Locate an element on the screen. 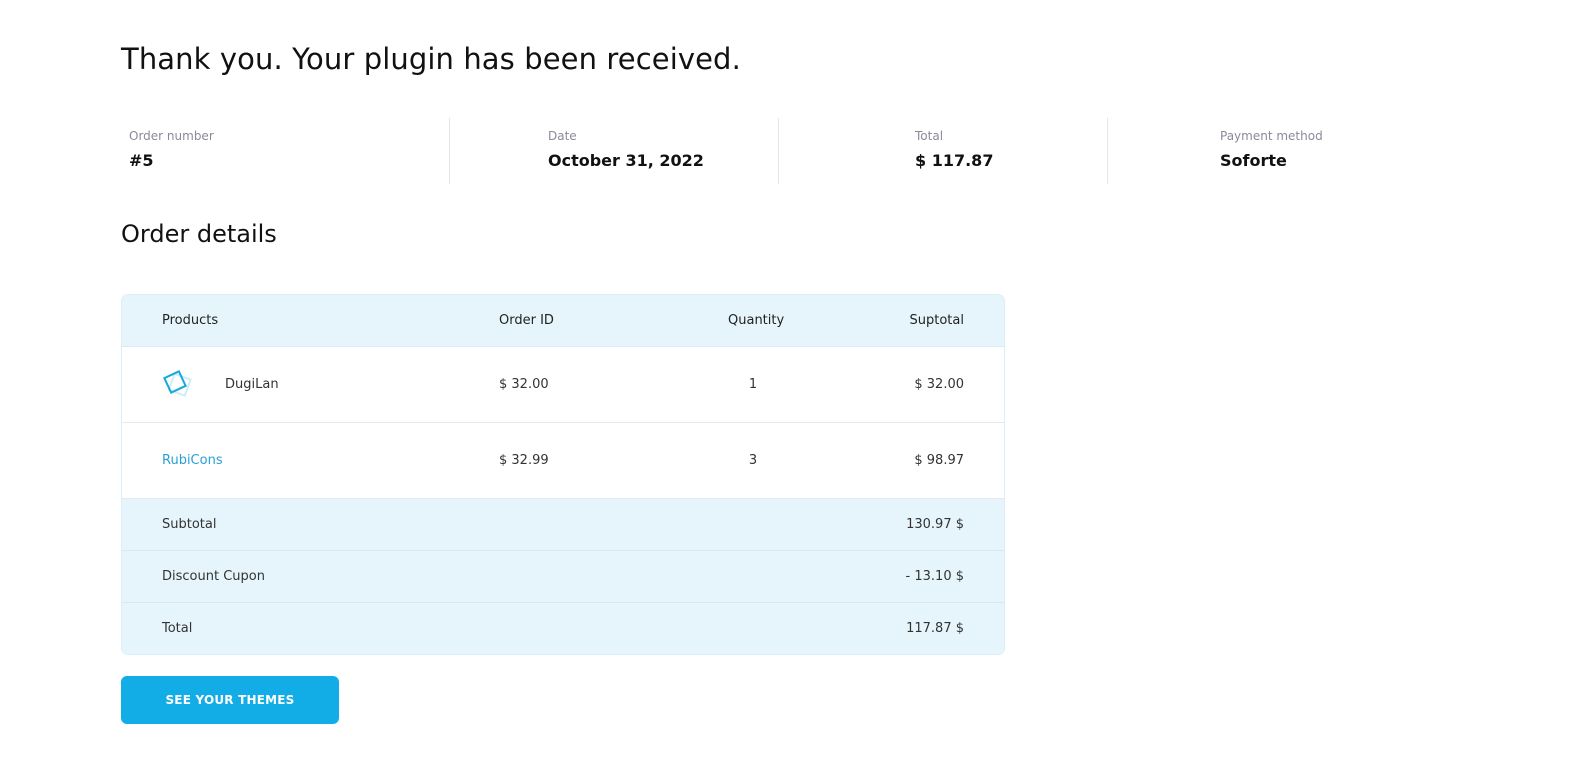  column-header-subtotal: Suptotal is located at coordinates (936, 320).